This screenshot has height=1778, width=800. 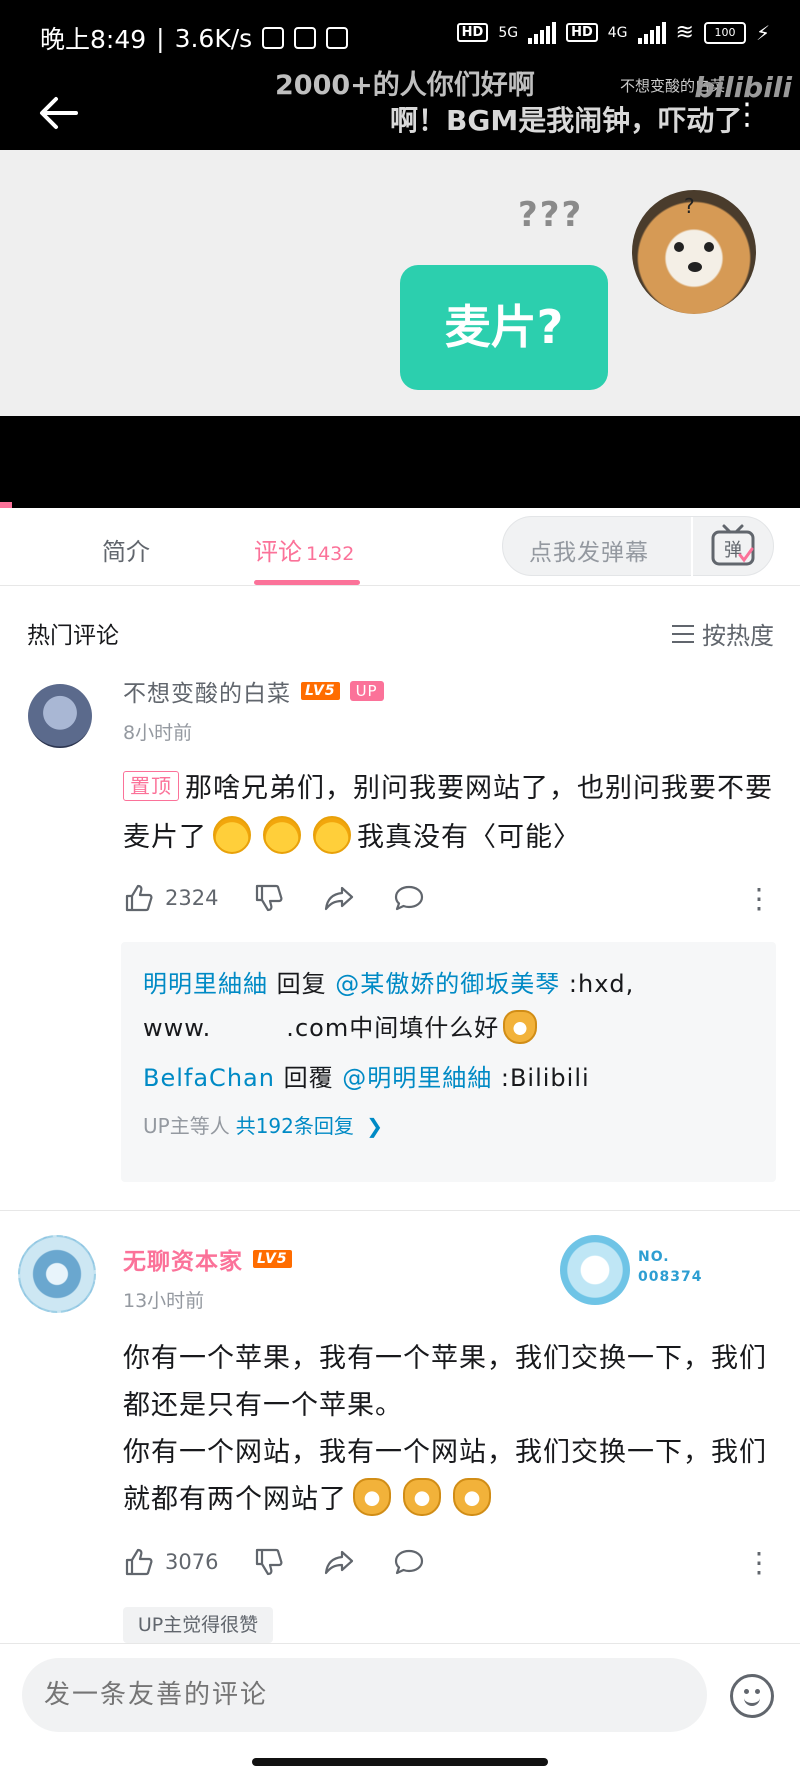 What do you see at coordinates (670, 1277) in the screenshot?
I see `medal-no-value: 008374` at bounding box center [670, 1277].